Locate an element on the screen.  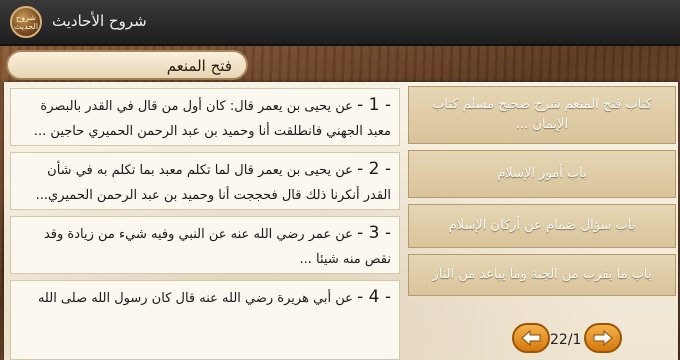
app-logo-text: شروح الحديث is located at coordinates (26, 22).